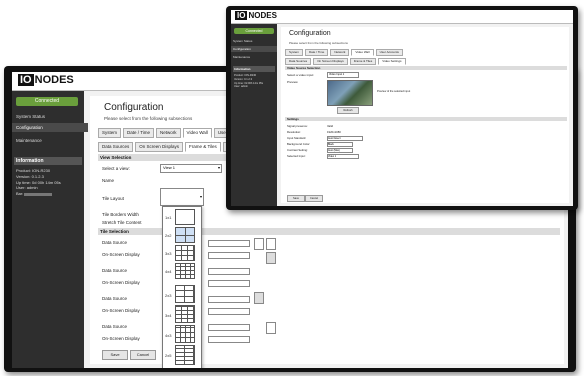  I want to click on layout-option-label: 4x3, so click(168, 335).